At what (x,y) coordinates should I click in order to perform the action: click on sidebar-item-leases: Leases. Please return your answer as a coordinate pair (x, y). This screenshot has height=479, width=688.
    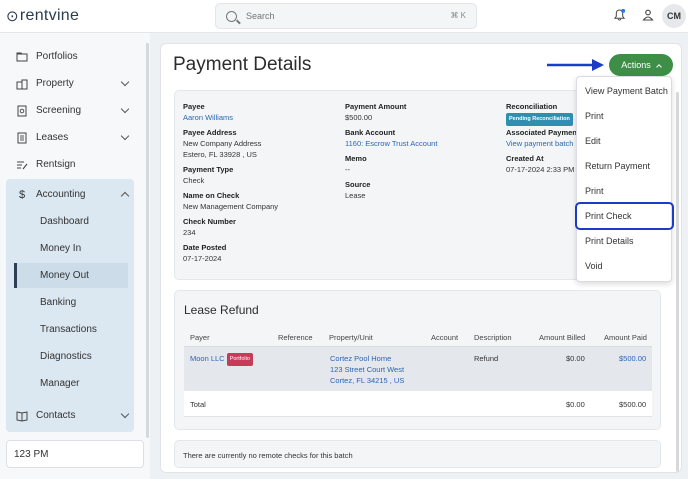
    Looking at the image, I should click on (73, 137).